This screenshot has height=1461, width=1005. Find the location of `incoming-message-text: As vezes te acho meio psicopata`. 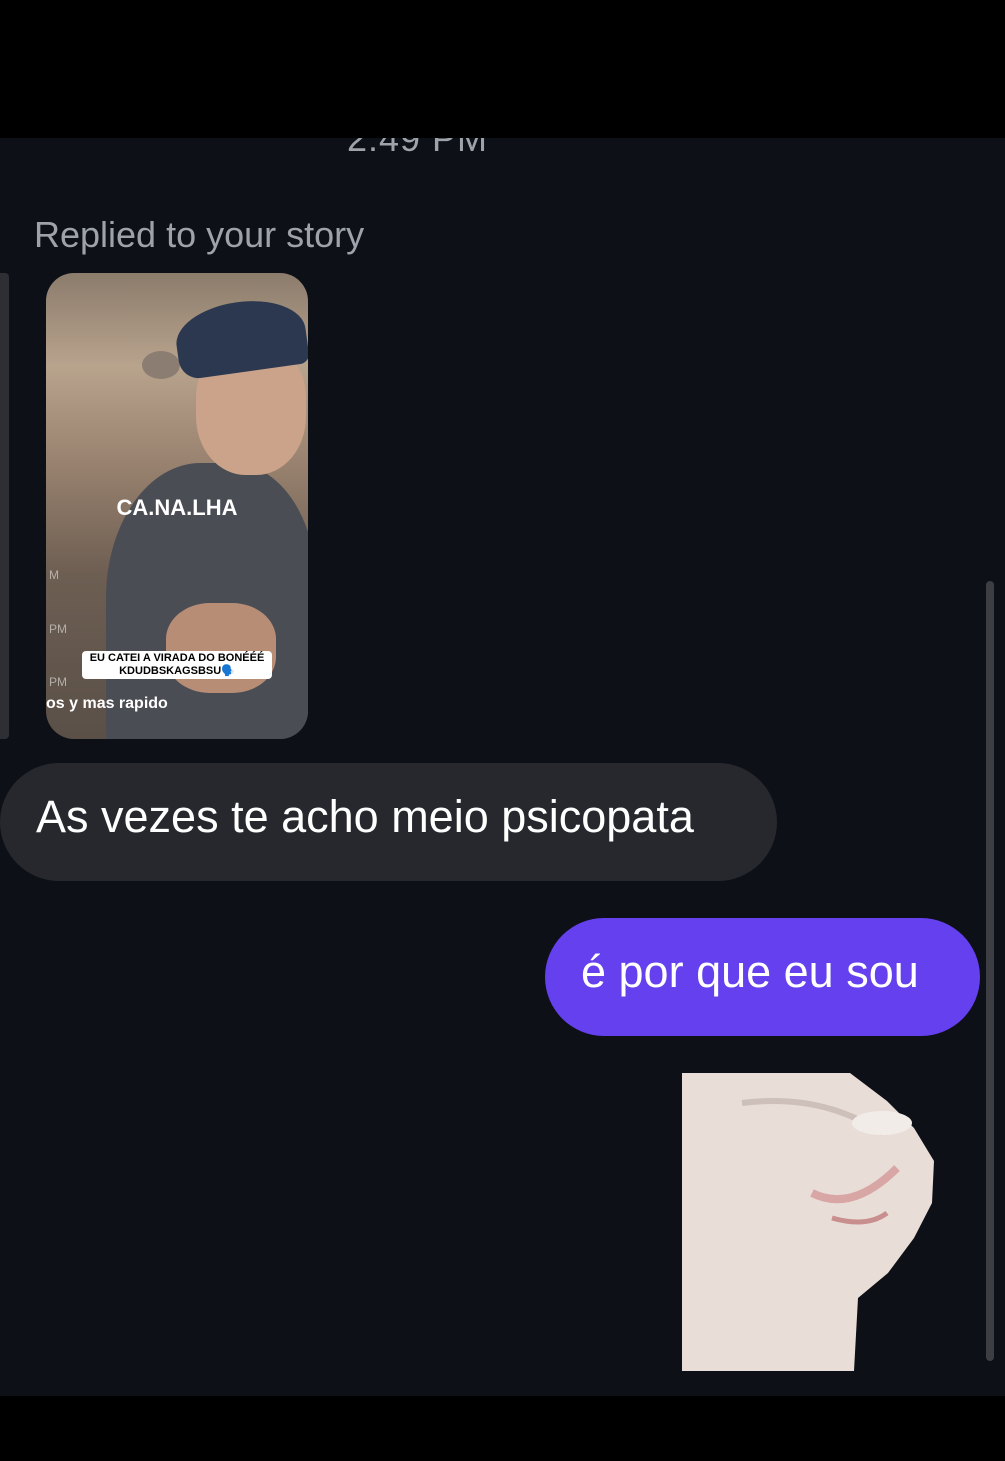

incoming-message-text: As vezes te acho meio psicopata is located at coordinates (365, 816).